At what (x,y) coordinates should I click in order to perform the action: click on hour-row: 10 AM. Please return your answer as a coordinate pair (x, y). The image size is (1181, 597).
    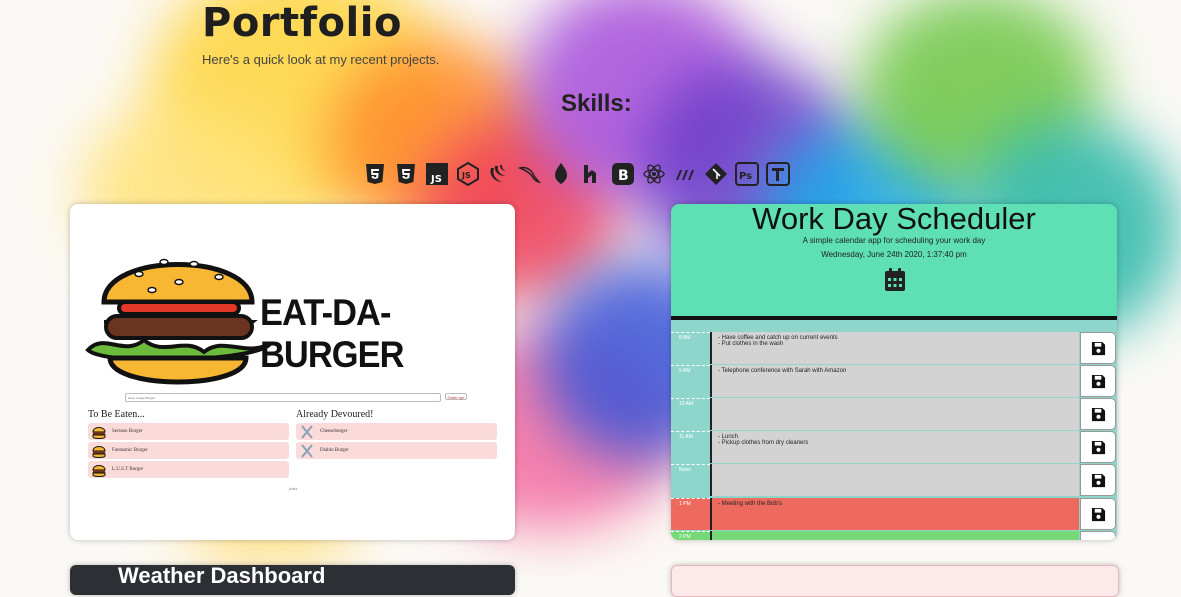
    Looking at the image, I should click on (894, 414).